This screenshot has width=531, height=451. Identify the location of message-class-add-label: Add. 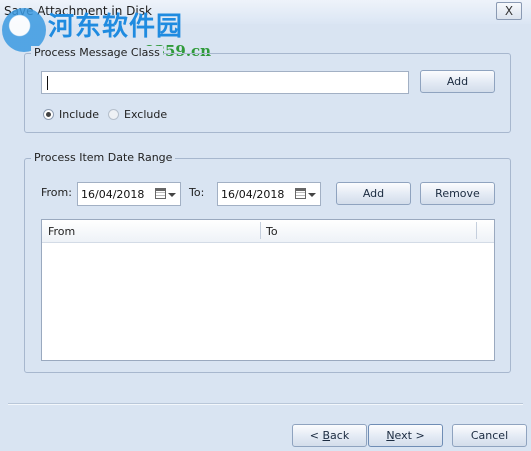
(457, 81).